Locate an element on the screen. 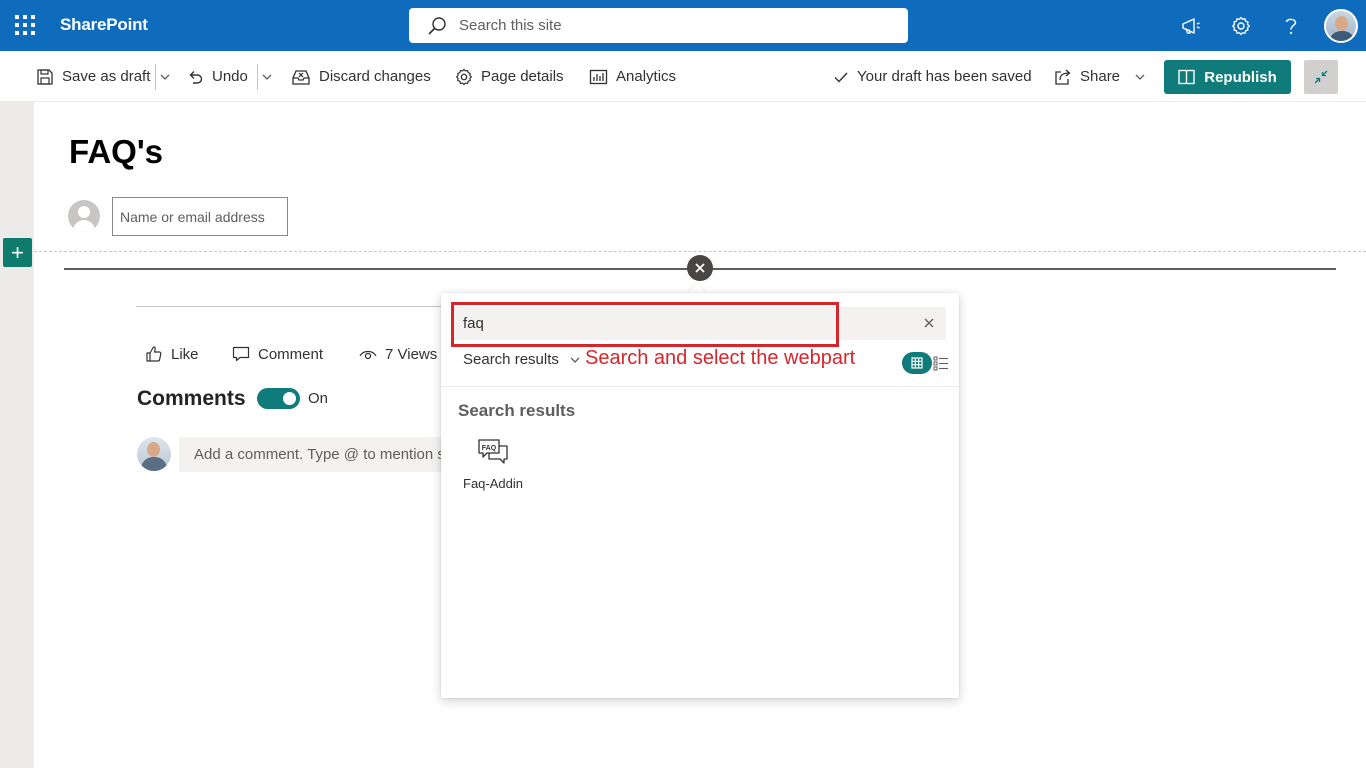 The image size is (1366, 768). undo-options-dropdown is located at coordinates (271, 76).